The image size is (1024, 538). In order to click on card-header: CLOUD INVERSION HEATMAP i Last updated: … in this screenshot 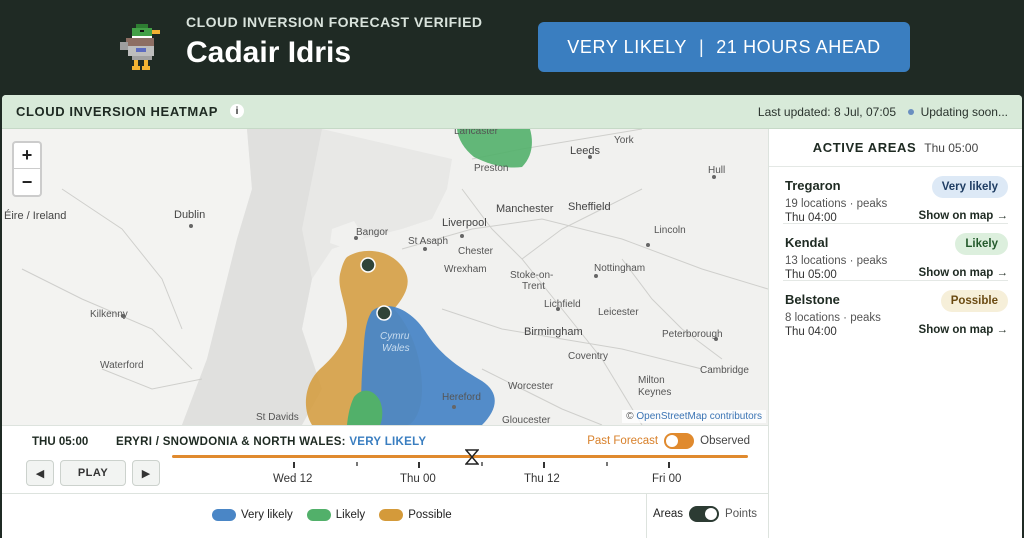, I will do `click(512, 112)`.